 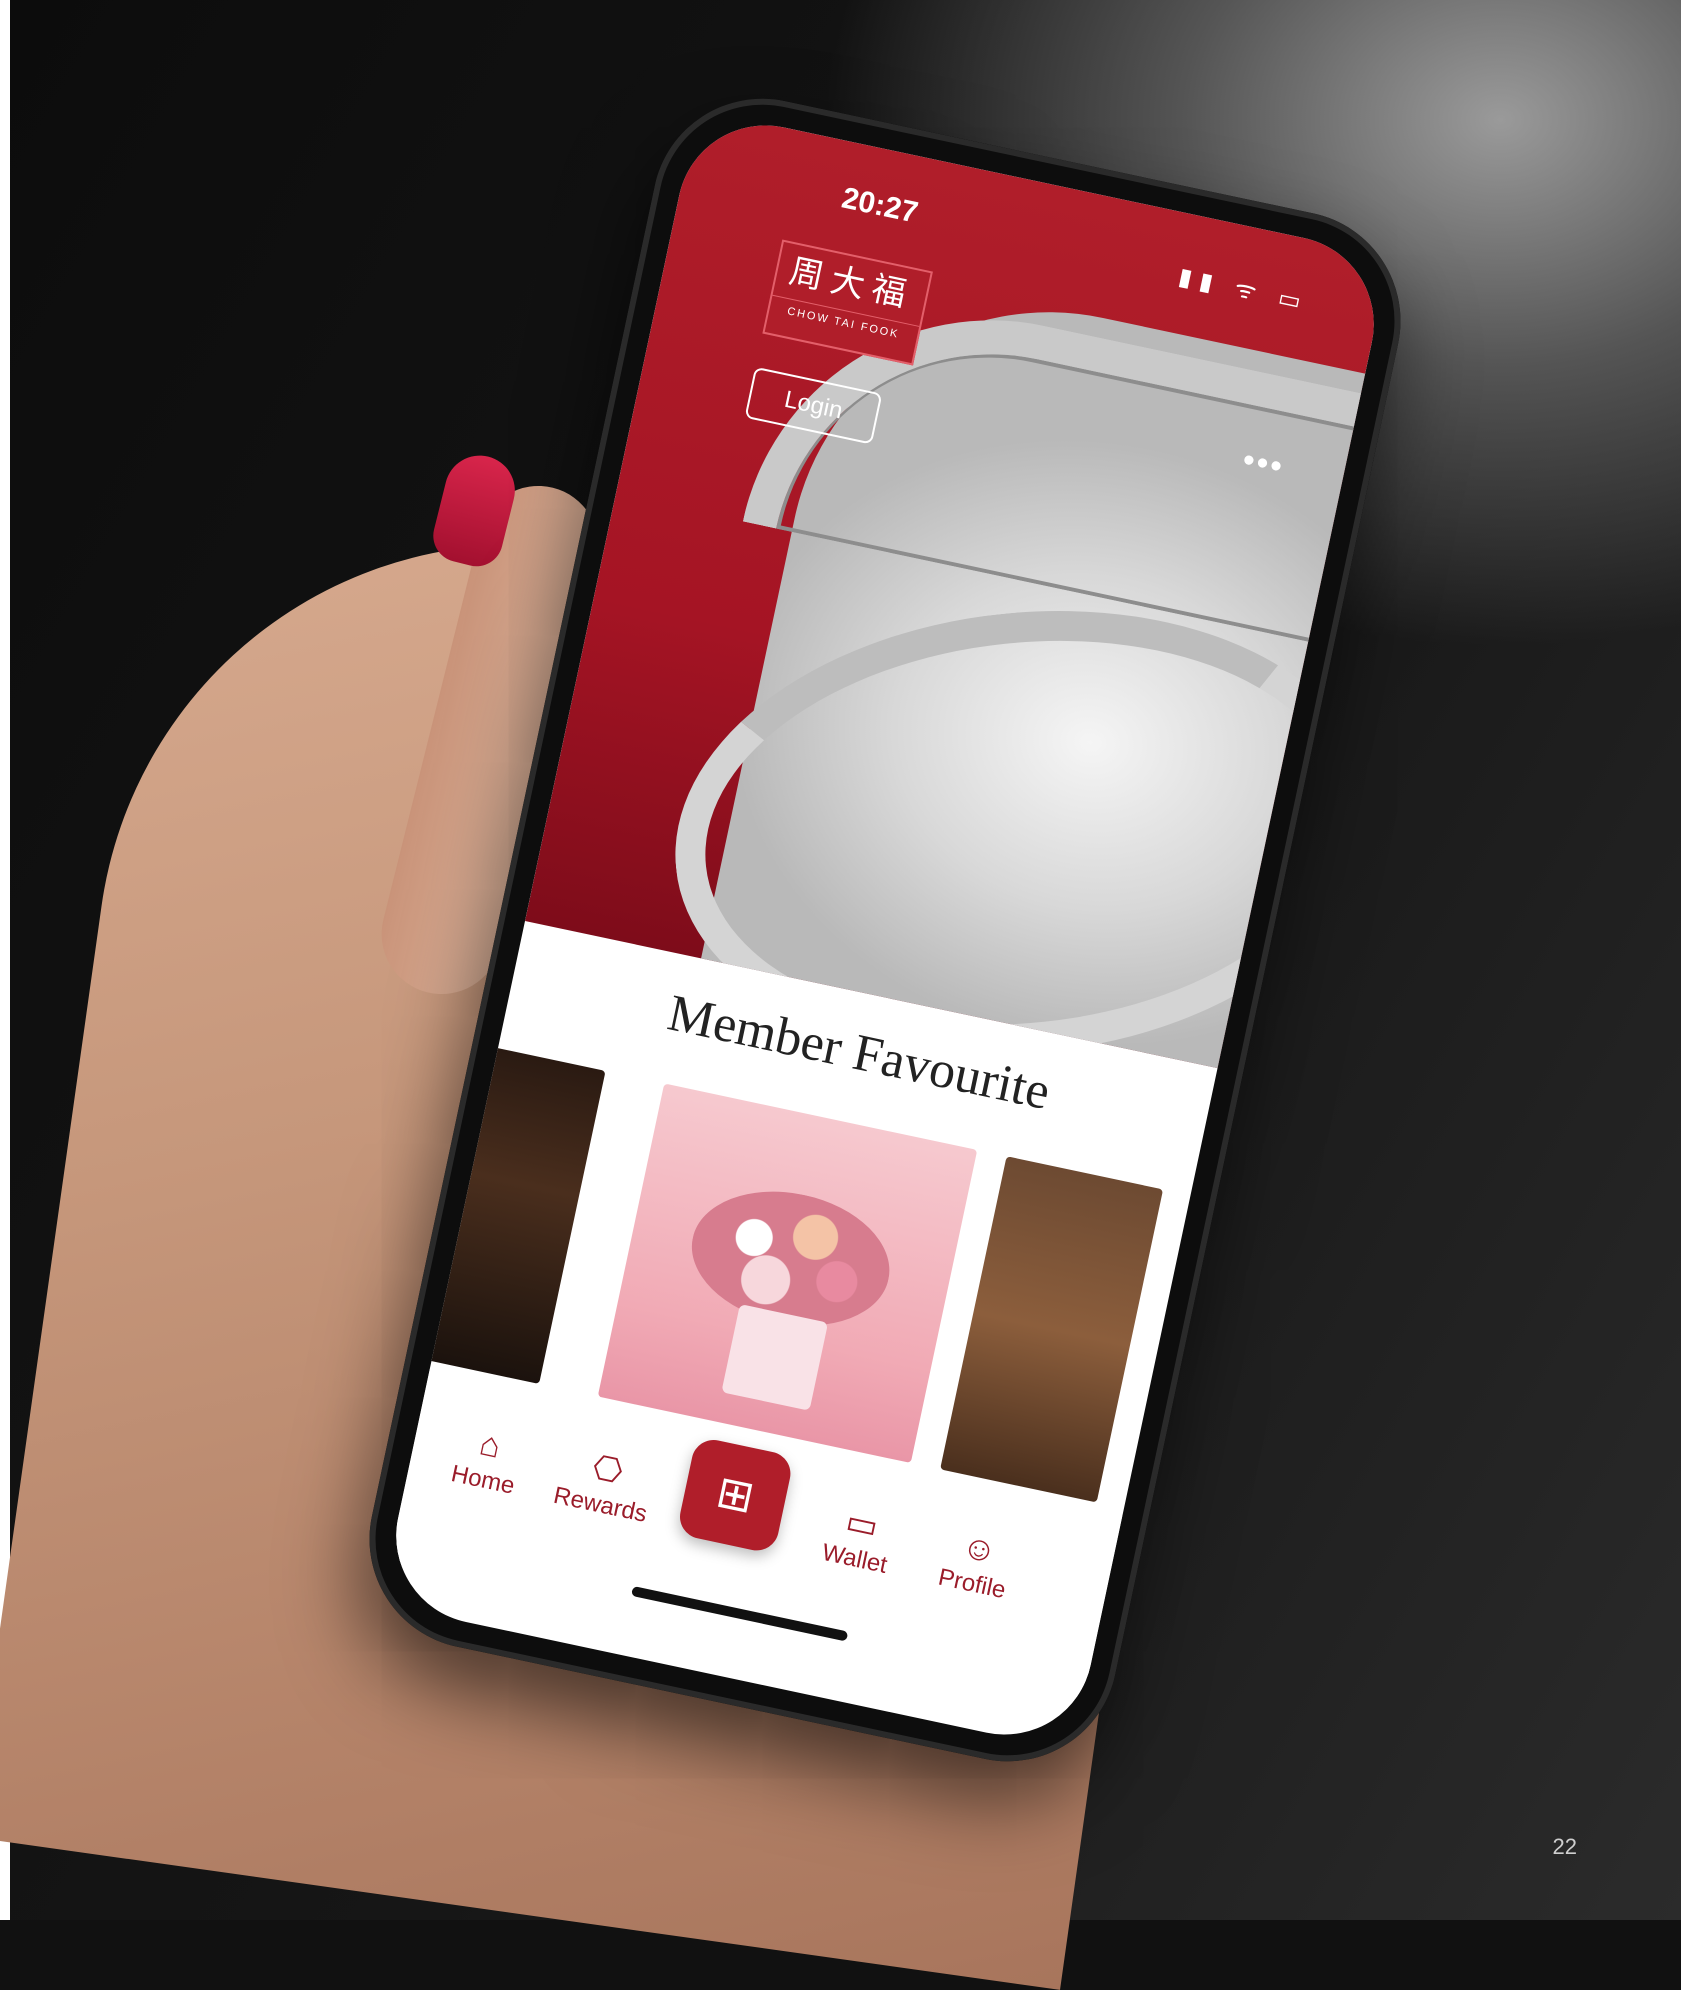 What do you see at coordinates (775, 1357) in the screenshot?
I see `vase-image` at bounding box center [775, 1357].